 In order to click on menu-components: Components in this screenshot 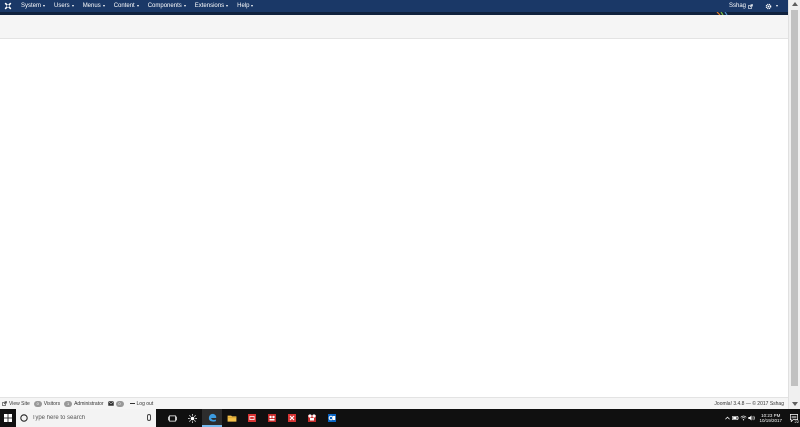, I will do `click(167, 6)`.